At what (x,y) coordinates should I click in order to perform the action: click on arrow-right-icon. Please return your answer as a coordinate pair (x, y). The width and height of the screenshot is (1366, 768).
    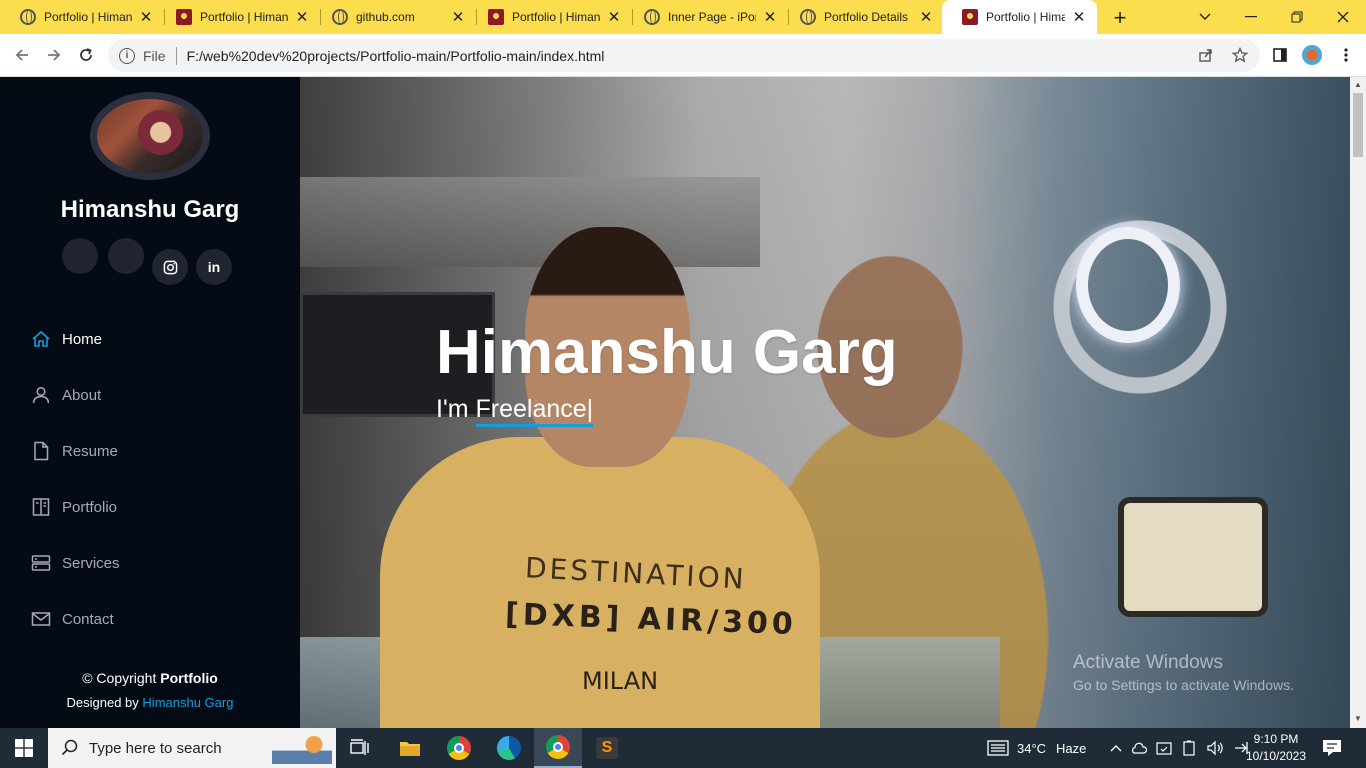
    Looking at the image, I should click on (54, 55).